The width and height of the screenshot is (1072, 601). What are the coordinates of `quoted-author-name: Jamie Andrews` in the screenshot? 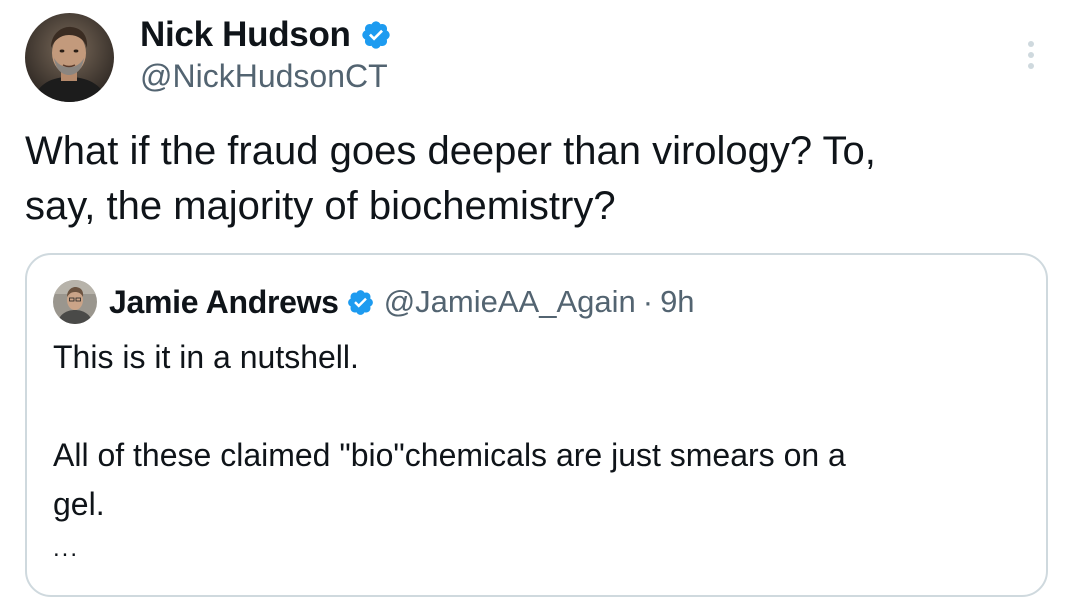 It's located at (224, 302).